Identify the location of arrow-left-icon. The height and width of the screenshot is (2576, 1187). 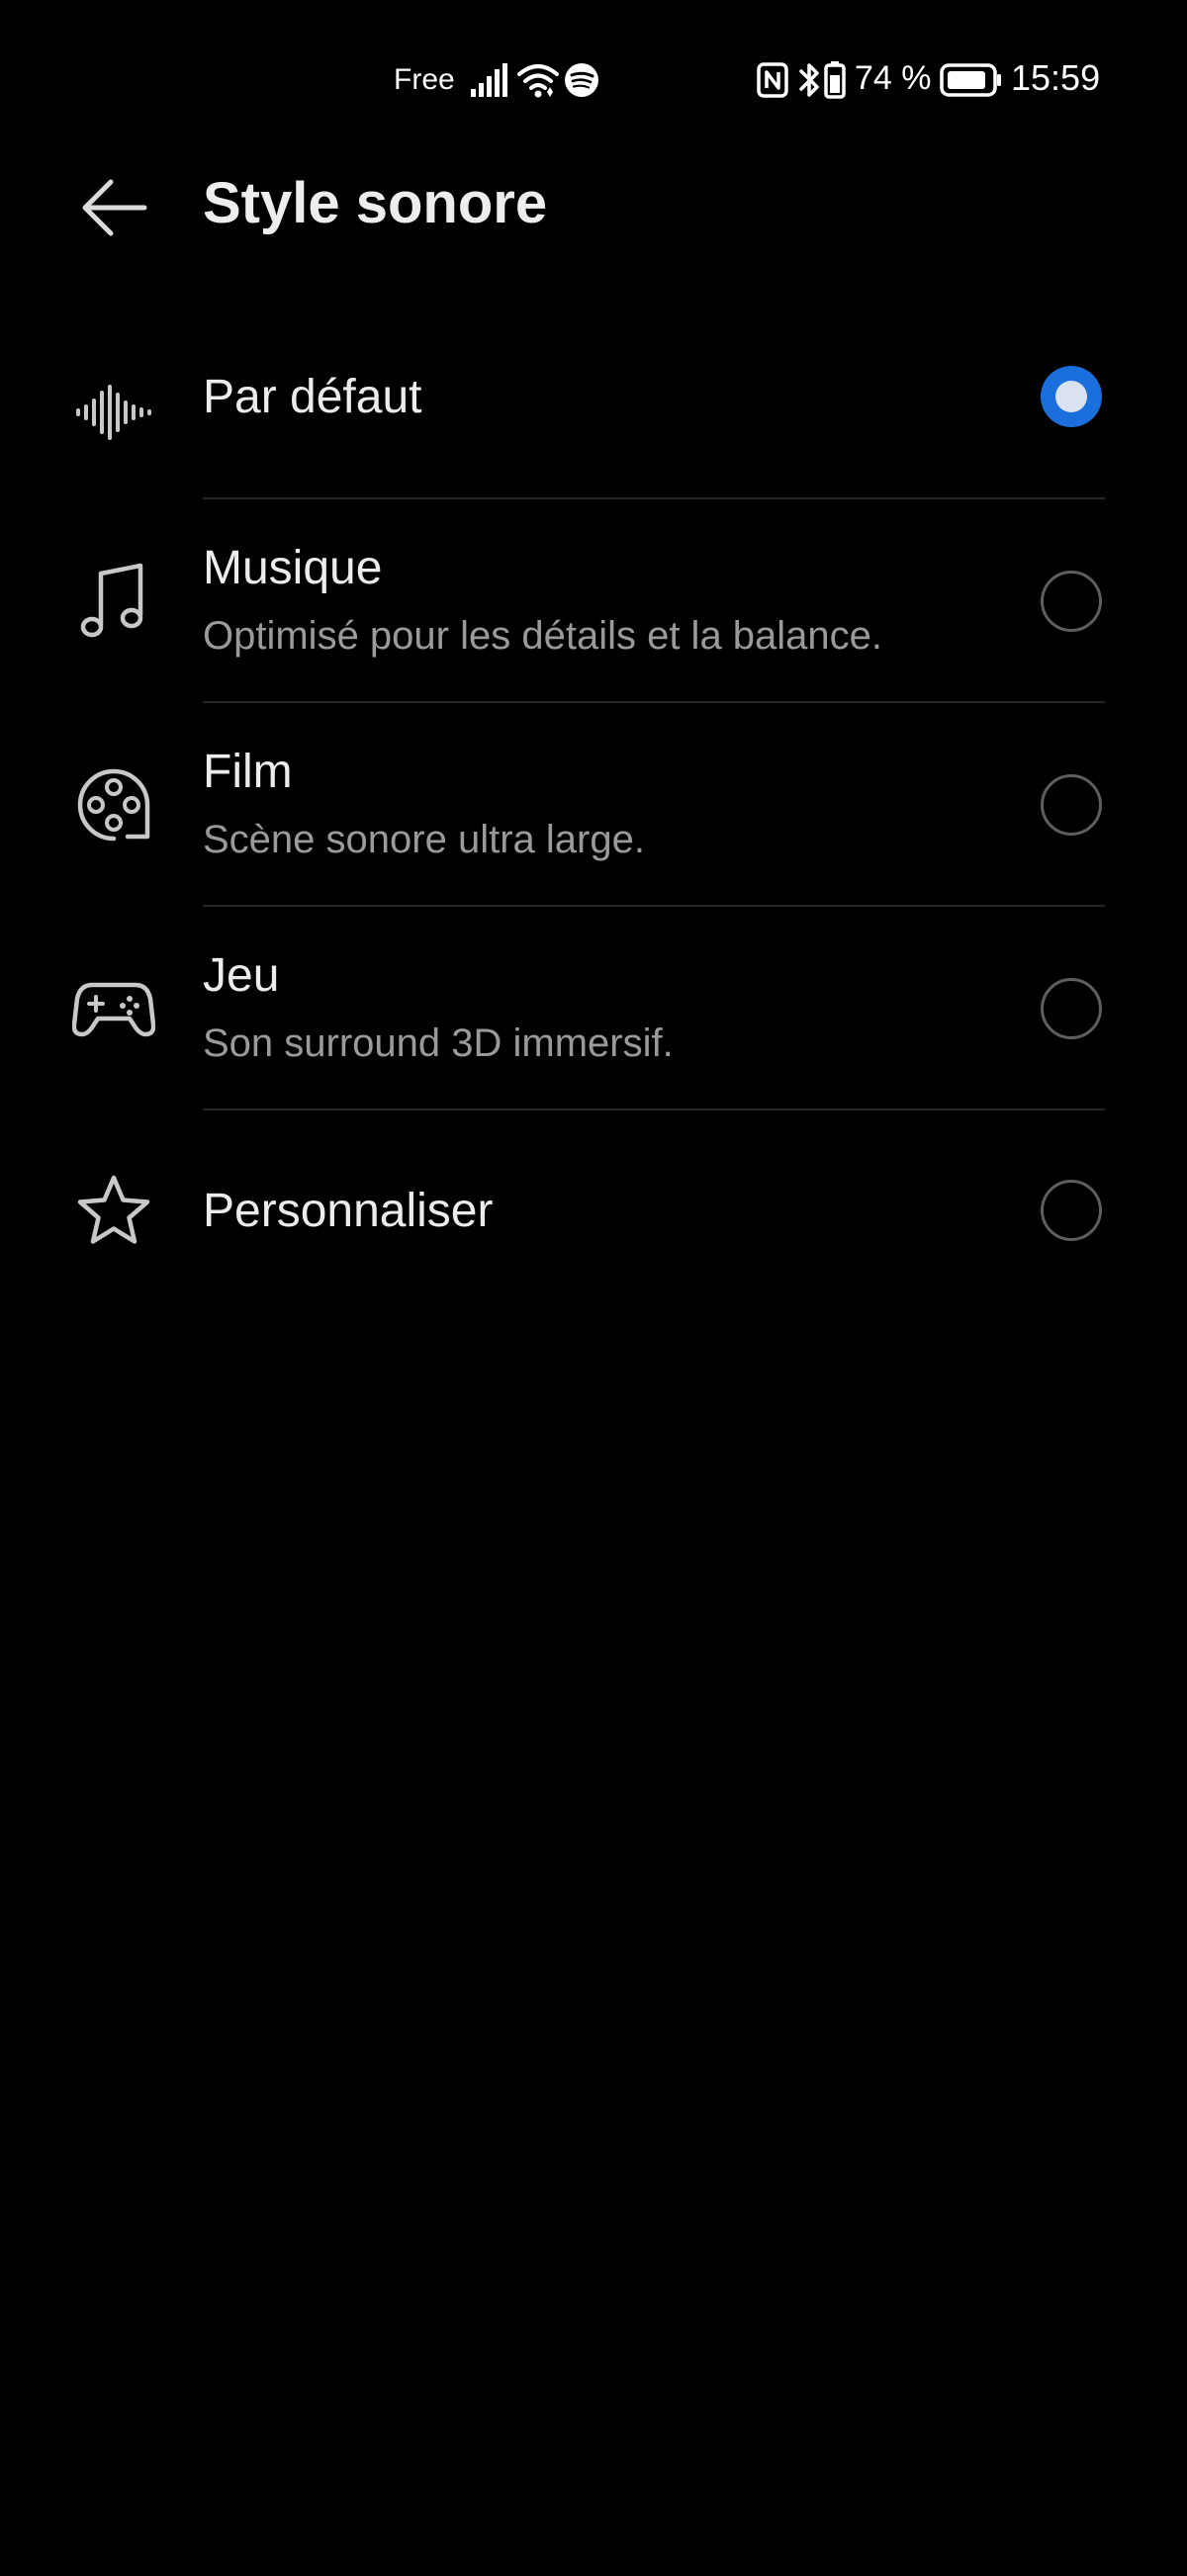
(114, 207).